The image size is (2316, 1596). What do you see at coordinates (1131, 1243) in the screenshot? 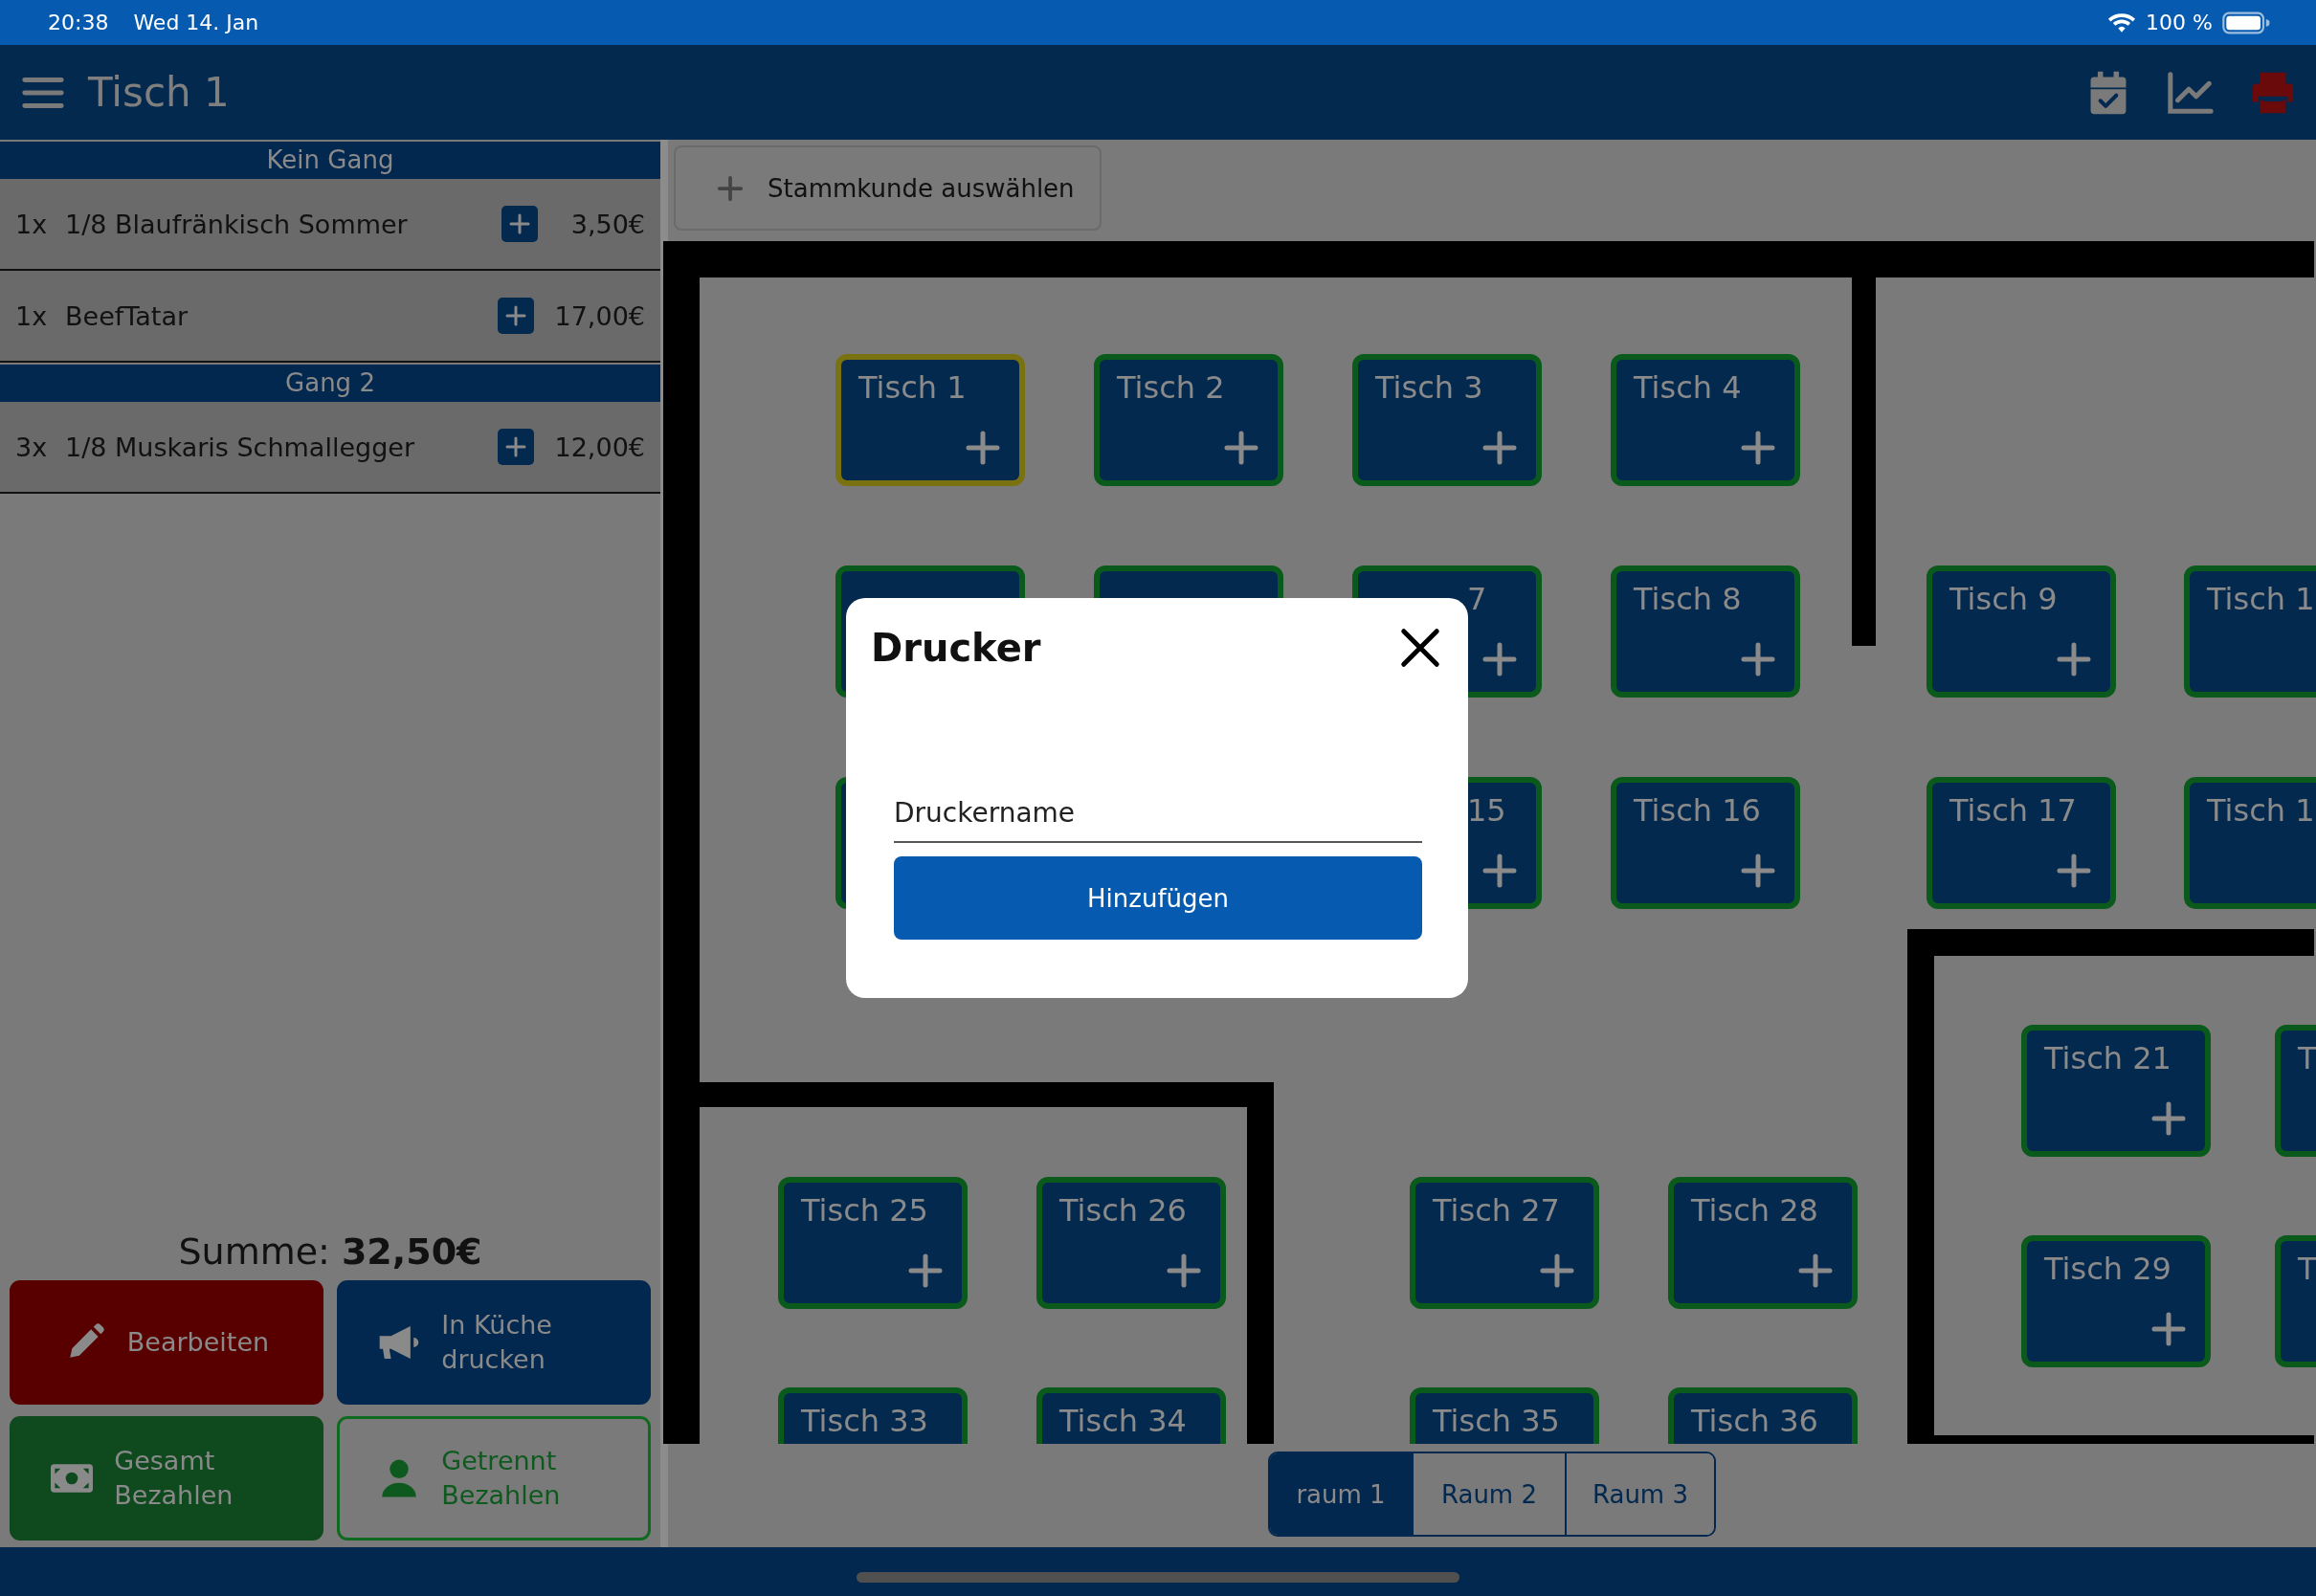
I see `table-tile: Tisch 26` at bounding box center [1131, 1243].